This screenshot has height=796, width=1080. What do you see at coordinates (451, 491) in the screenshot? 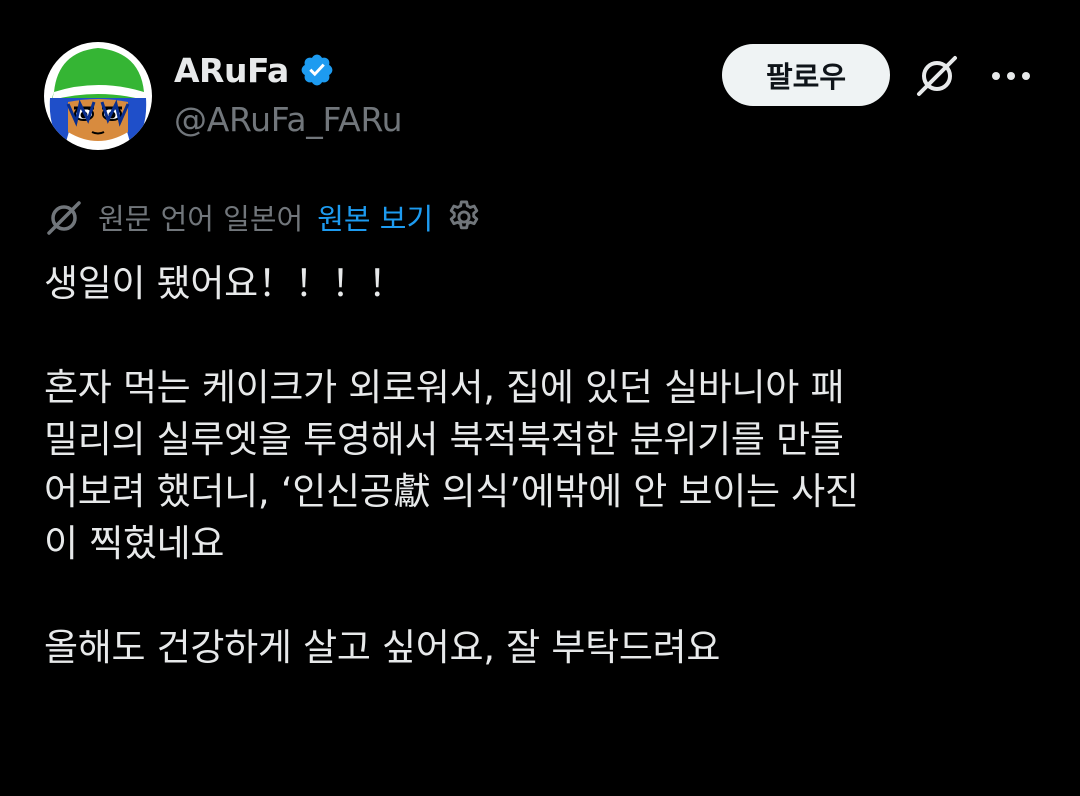
I see `tweet-line: 어보려 했더니, ‘인신공獻 의식’에밖에 안 보이는 사진` at bounding box center [451, 491].